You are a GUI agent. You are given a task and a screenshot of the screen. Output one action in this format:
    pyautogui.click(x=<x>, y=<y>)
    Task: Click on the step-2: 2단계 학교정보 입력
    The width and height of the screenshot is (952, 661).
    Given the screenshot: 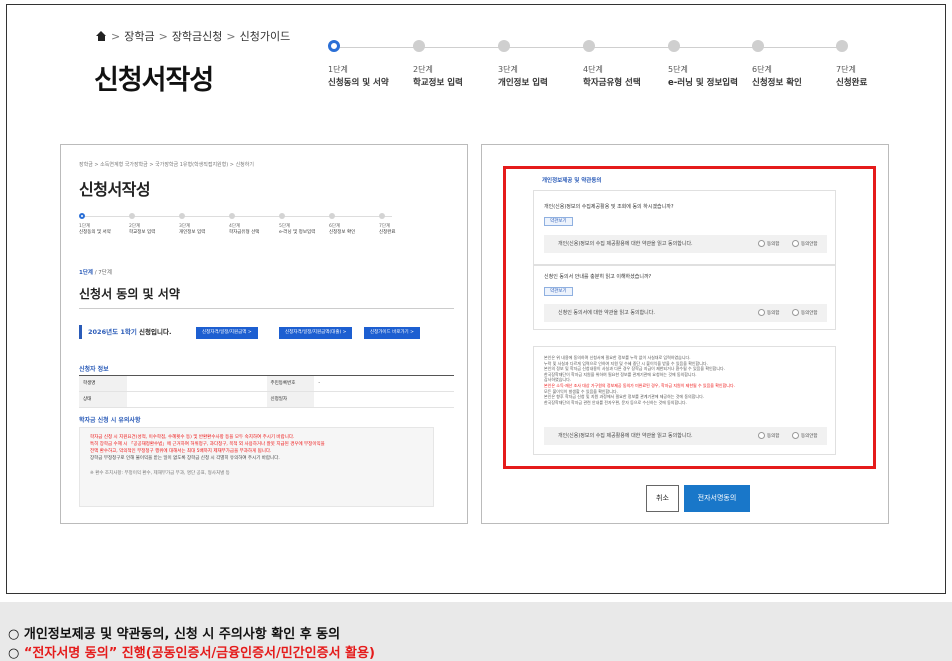 What is the action you would take?
    pyautogui.click(x=453, y=64)
    